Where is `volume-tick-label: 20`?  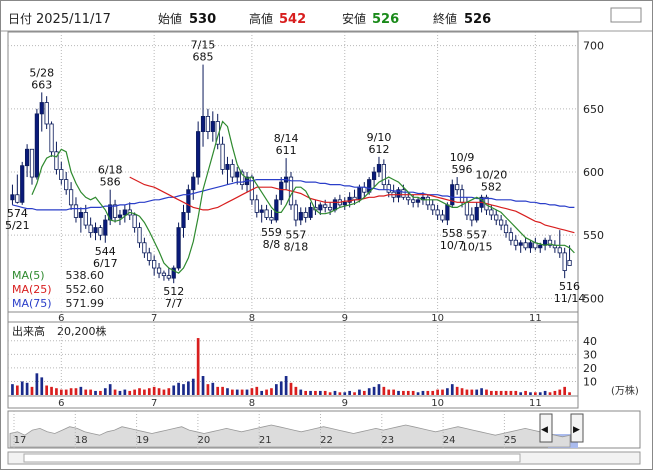
volume-tick-label: 20 is located at coordinates (590, 368).